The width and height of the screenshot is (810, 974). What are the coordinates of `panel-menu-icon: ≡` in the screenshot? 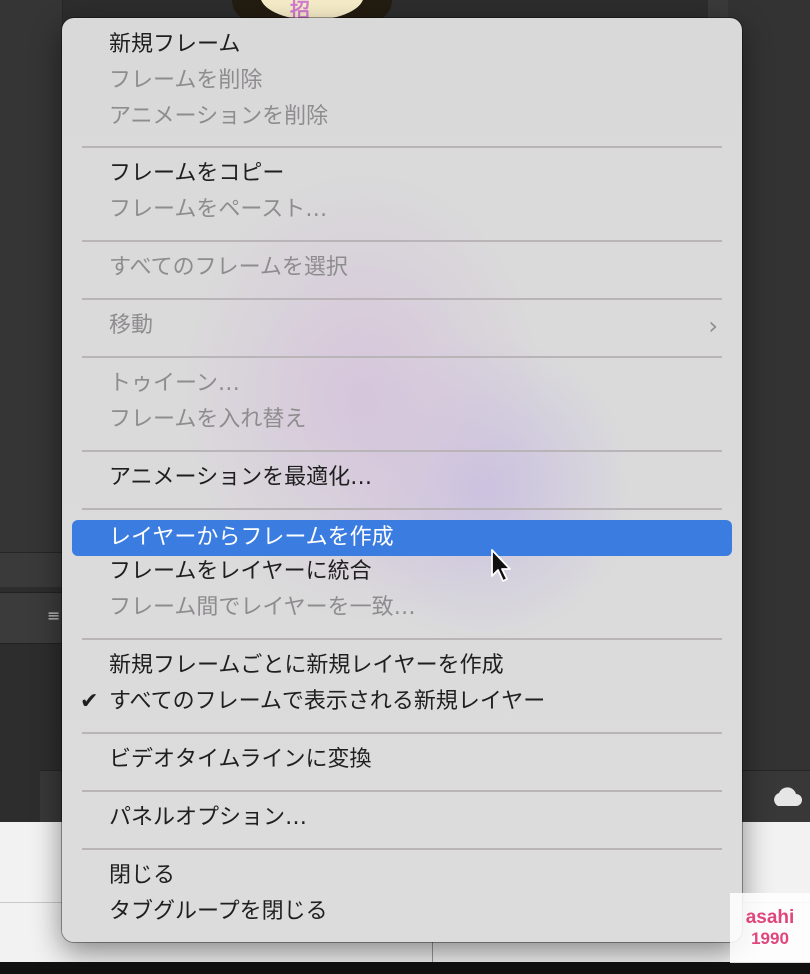 It's located at (53, 615).